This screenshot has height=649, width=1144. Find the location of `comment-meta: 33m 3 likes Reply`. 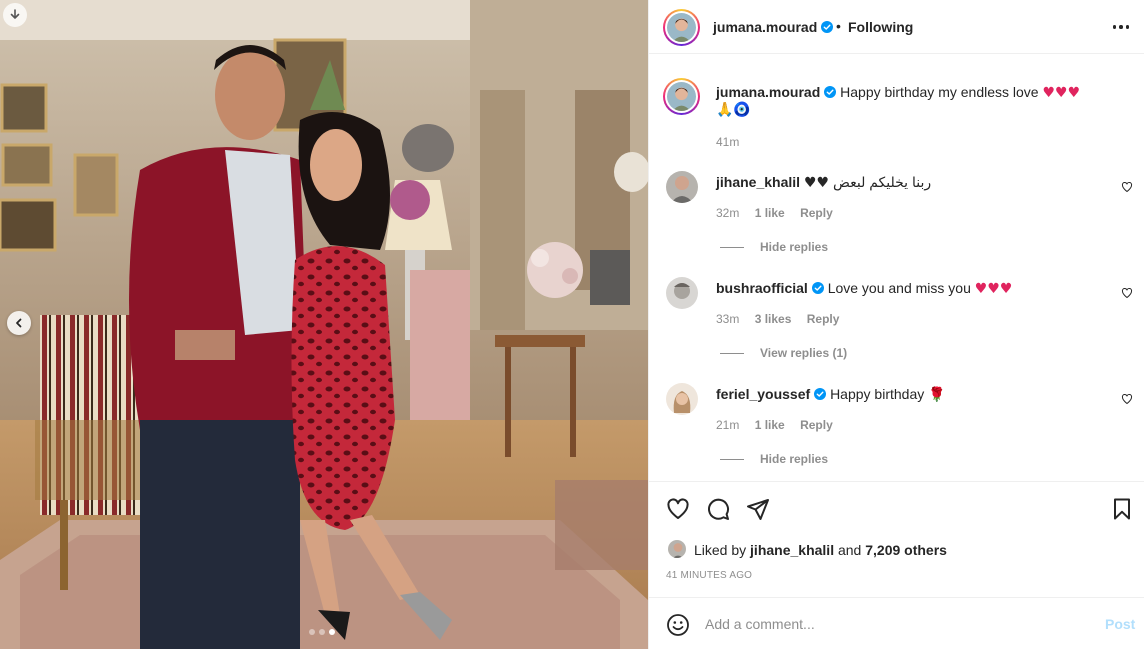

comment-meta: 33m 3 likes Reply is located at coordinates (783, 319).